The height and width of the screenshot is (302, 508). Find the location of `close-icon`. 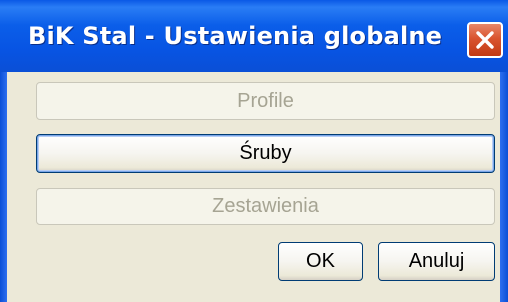

close-icon is located at coordinates (485, 40).